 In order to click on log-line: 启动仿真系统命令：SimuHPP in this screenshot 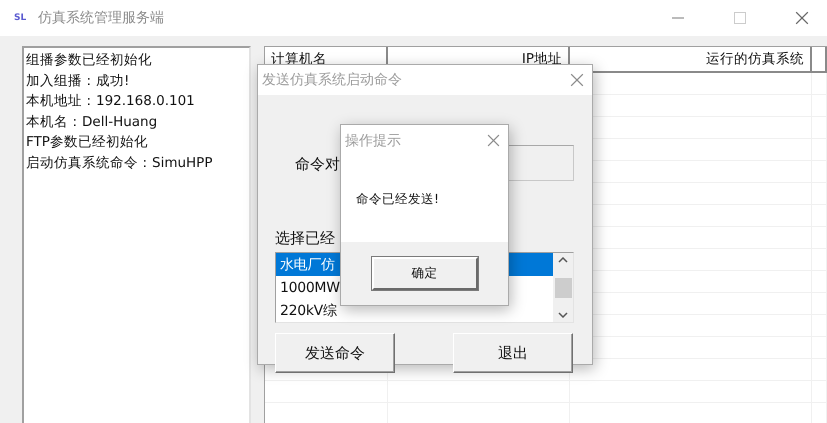, I will do `click(120, 163)`.